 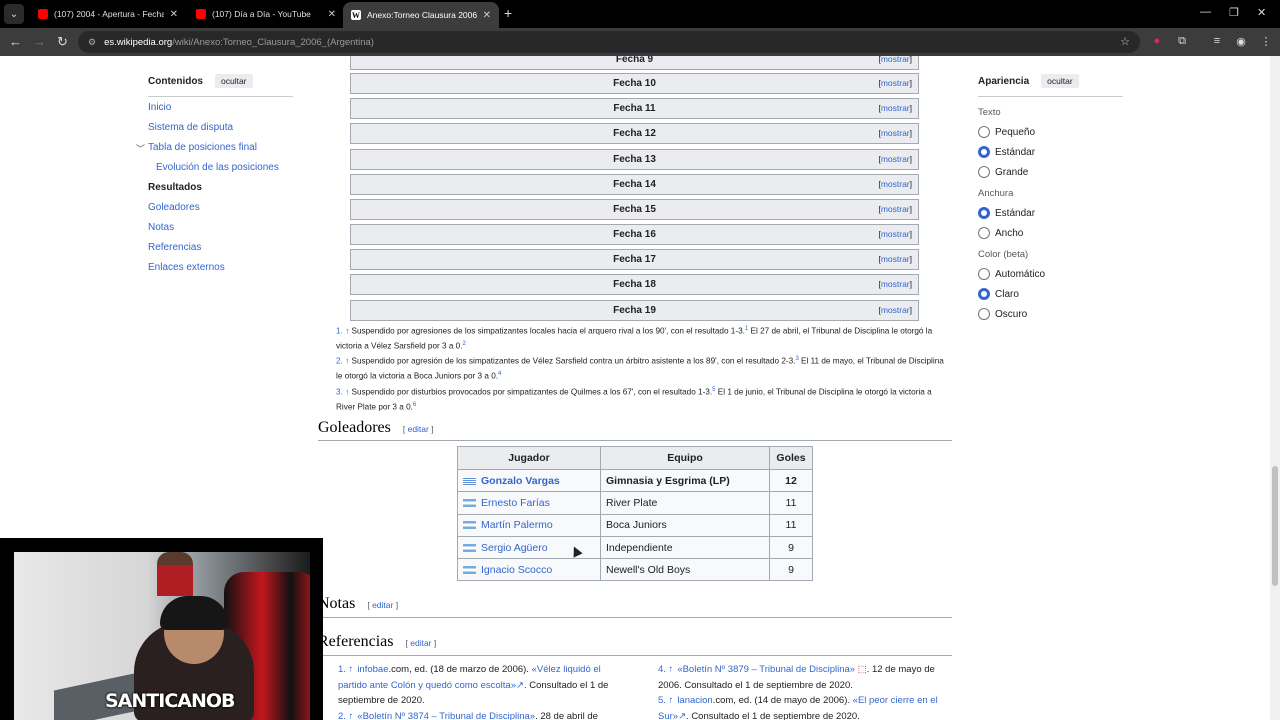 What do you see at coordinates (694, 700) in the screenshot?
I see `reference-site-link: lanacion` at bounding box center [694, 700].